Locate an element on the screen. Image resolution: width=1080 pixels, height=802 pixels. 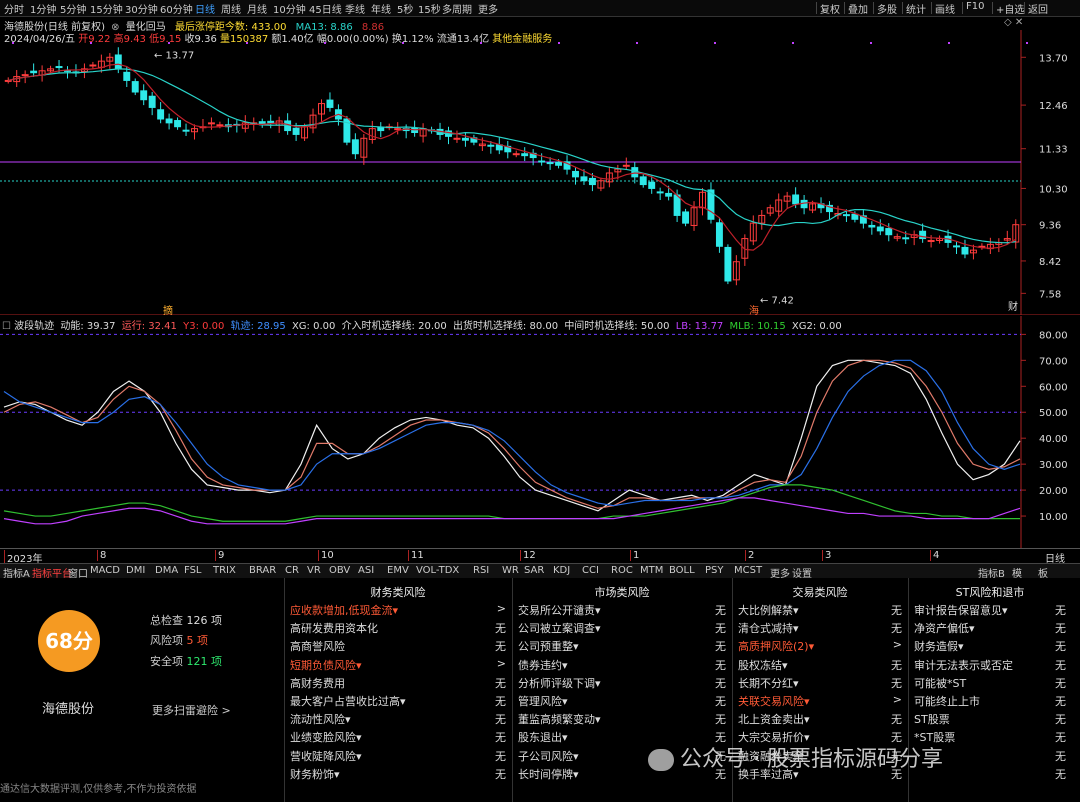
period-tab: 更多 is located at coordinates (488, 8).